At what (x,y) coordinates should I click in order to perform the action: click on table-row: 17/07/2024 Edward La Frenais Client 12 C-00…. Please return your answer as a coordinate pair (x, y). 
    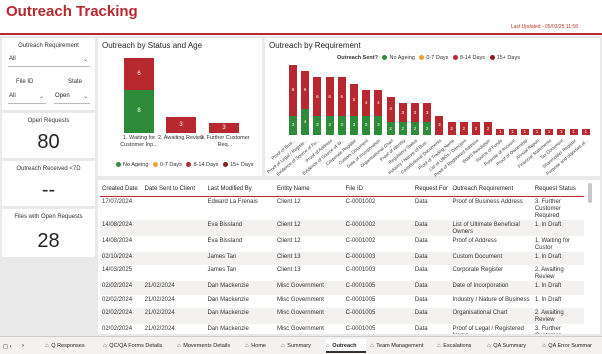
    Looking at the image, I should click on (342, 208).